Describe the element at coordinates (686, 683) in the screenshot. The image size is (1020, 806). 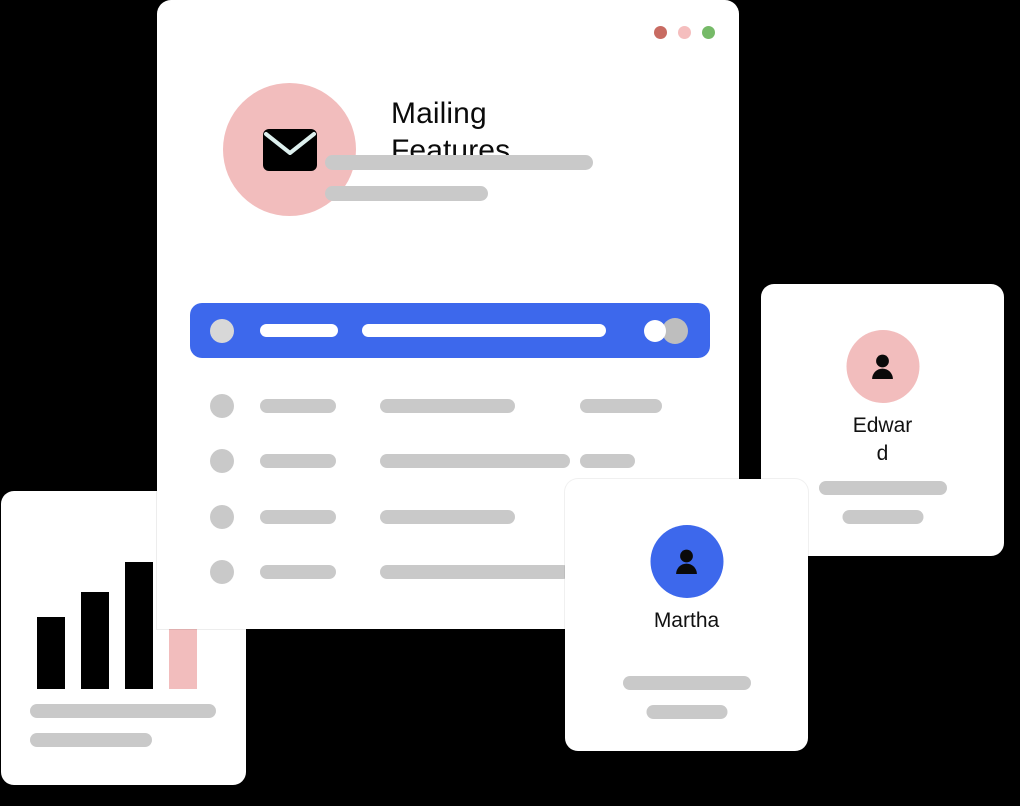
I see `martha-detail-placeholder` at that location.